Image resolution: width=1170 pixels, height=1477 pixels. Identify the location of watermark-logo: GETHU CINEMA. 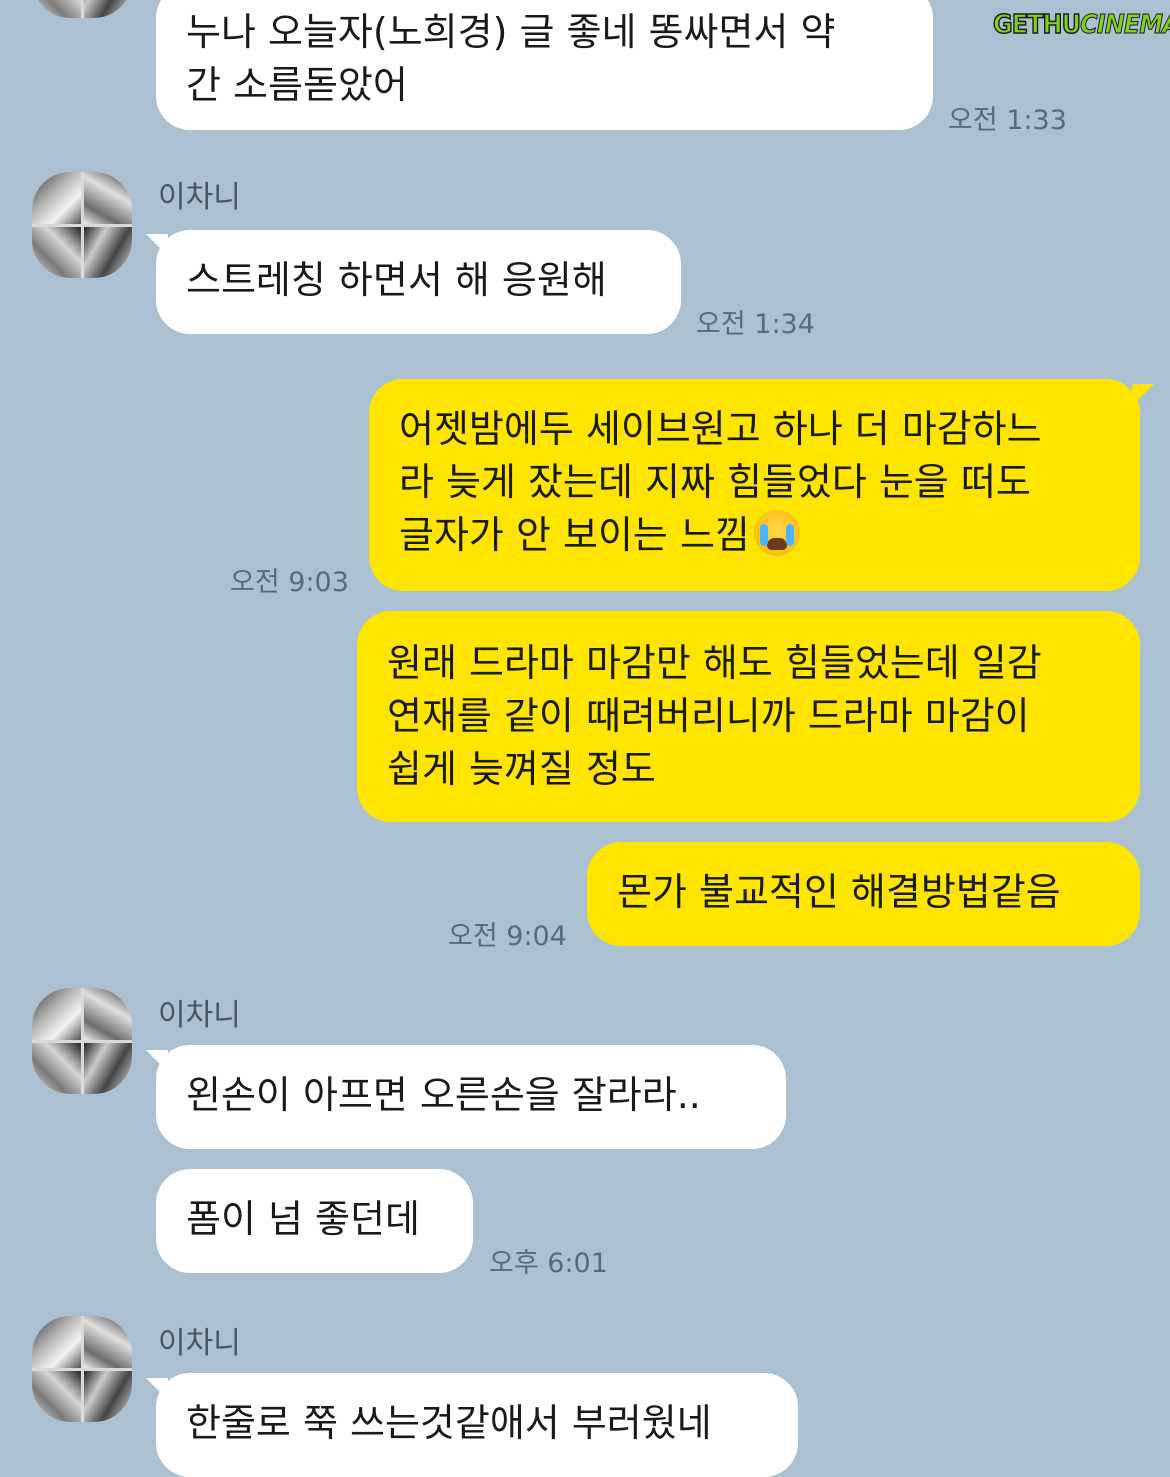
(1081, 25).